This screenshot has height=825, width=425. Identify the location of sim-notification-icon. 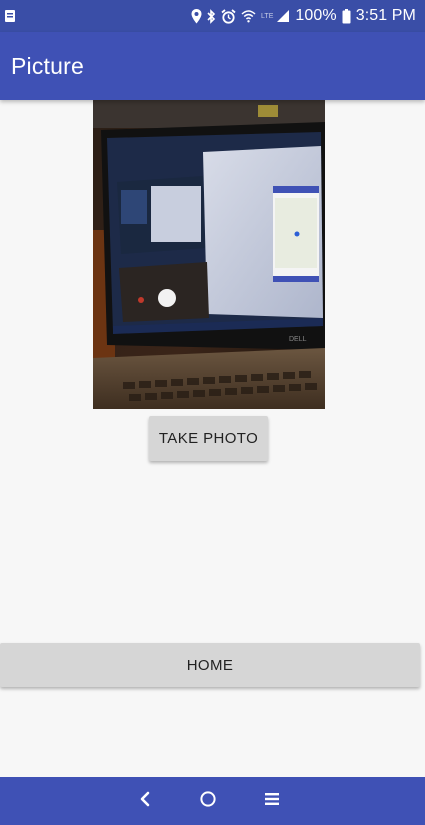
(10, 16).